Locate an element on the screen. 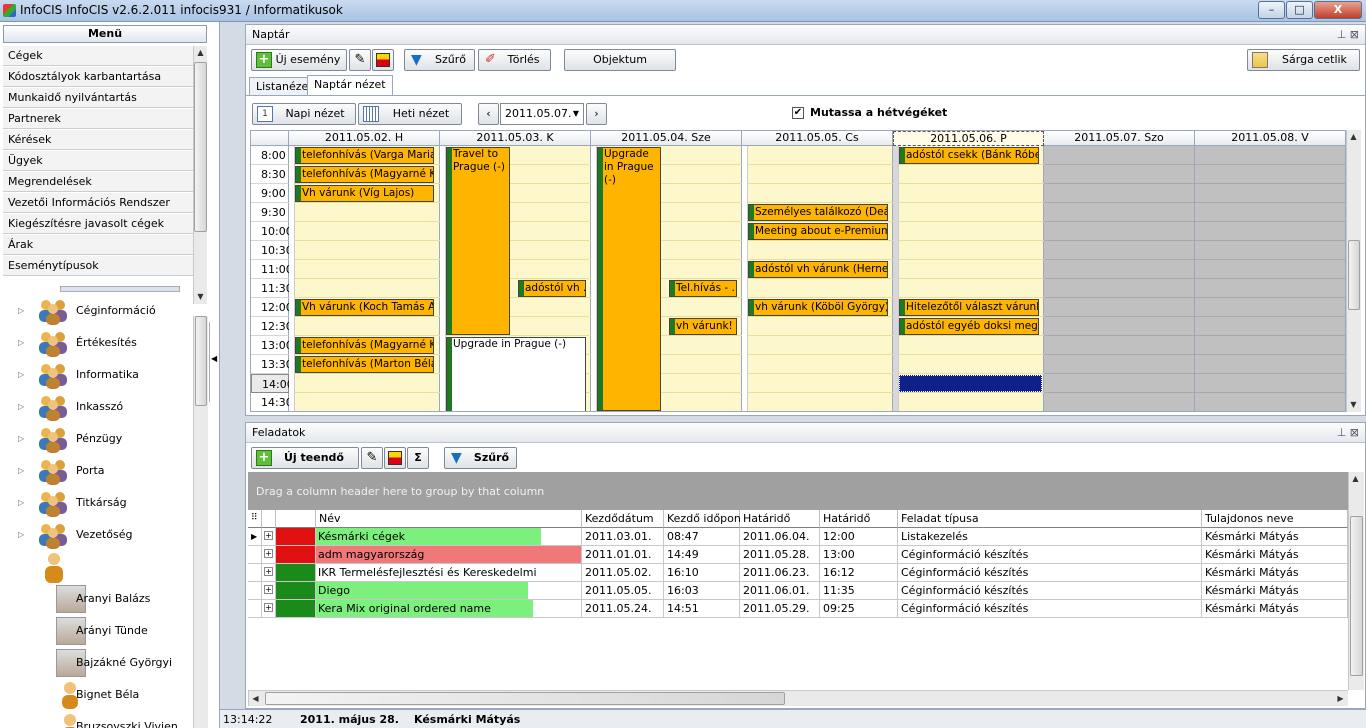  menu-item: Kérések is located at coordinates (98, 140).